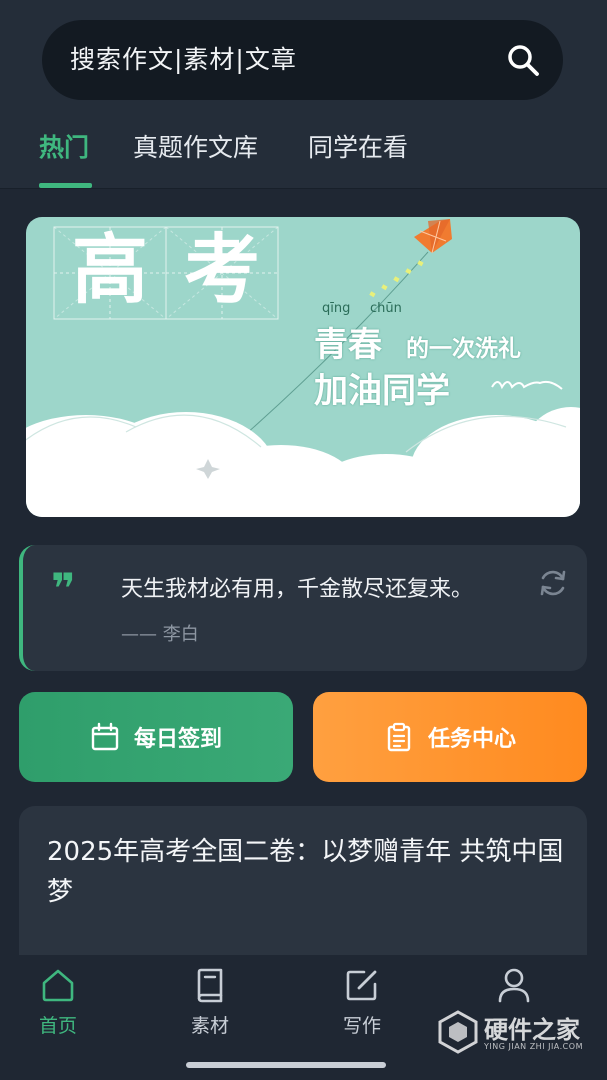 The image size is (607, 1080). What do you see at coordinates (57, 1026) in the screenshot?
I see `nav-label: 首页` at bounding box center [57, 1026].